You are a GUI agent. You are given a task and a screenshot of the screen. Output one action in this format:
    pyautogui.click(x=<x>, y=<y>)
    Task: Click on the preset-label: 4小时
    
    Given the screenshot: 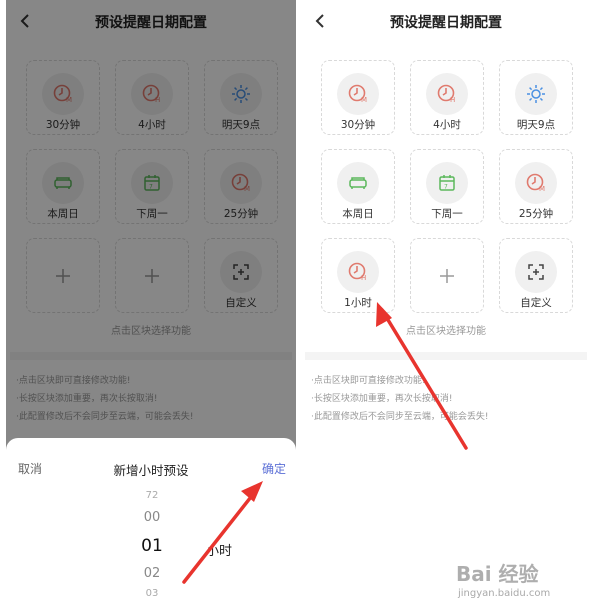 What is the action you would take?
    pyautogui.click(x=447, y=125)
    